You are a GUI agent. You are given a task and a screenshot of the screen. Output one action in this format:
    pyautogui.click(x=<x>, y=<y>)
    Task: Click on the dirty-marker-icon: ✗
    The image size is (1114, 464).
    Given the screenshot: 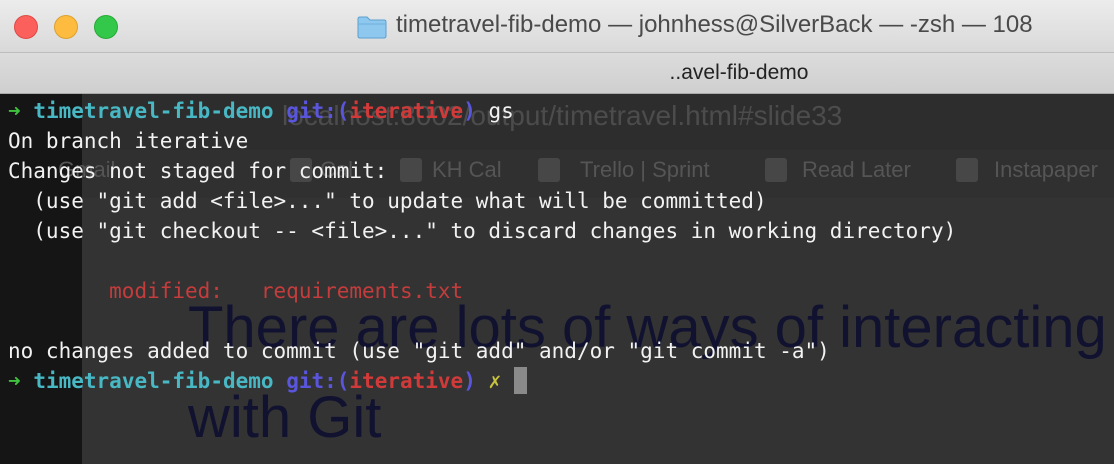 What is the action you would take?
    pyautogui.click(x=495, y=381)
    